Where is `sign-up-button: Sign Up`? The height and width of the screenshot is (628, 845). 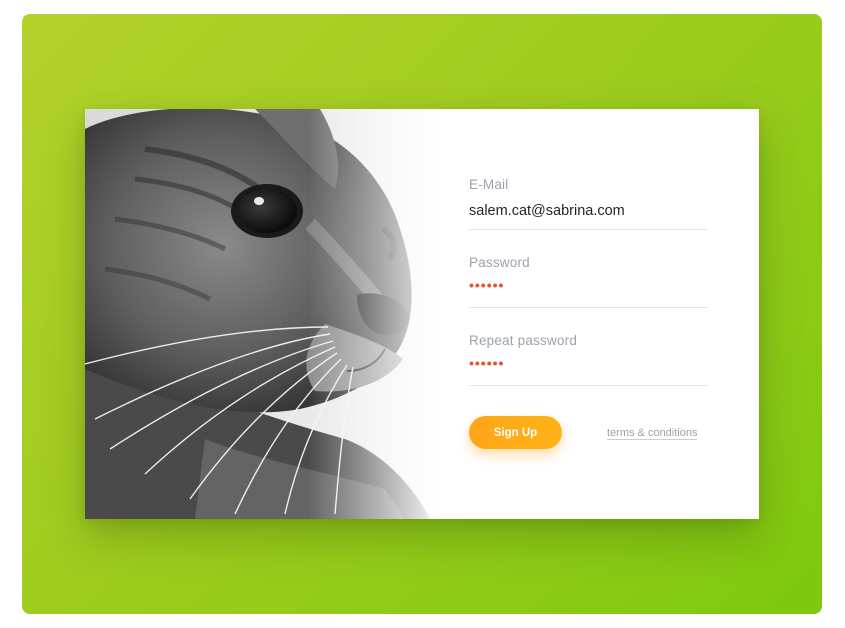 sign-up-button: Sign Up is located at coordinates (515, 432).